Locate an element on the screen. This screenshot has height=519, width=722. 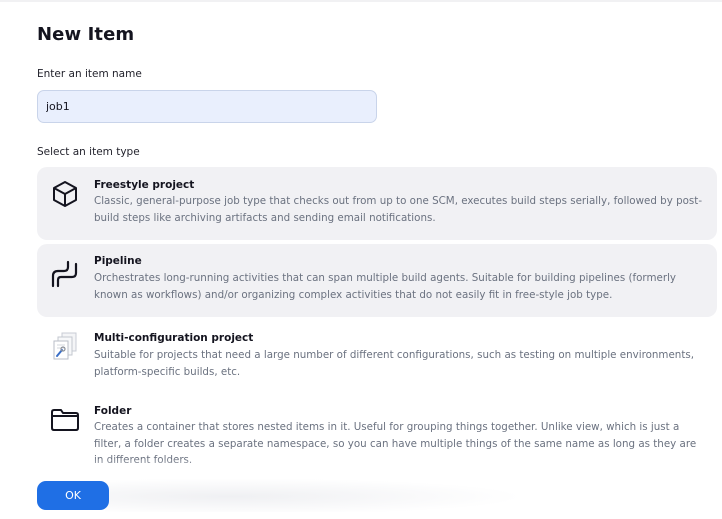
pipeline-icon is located at coordinates (65, 274).